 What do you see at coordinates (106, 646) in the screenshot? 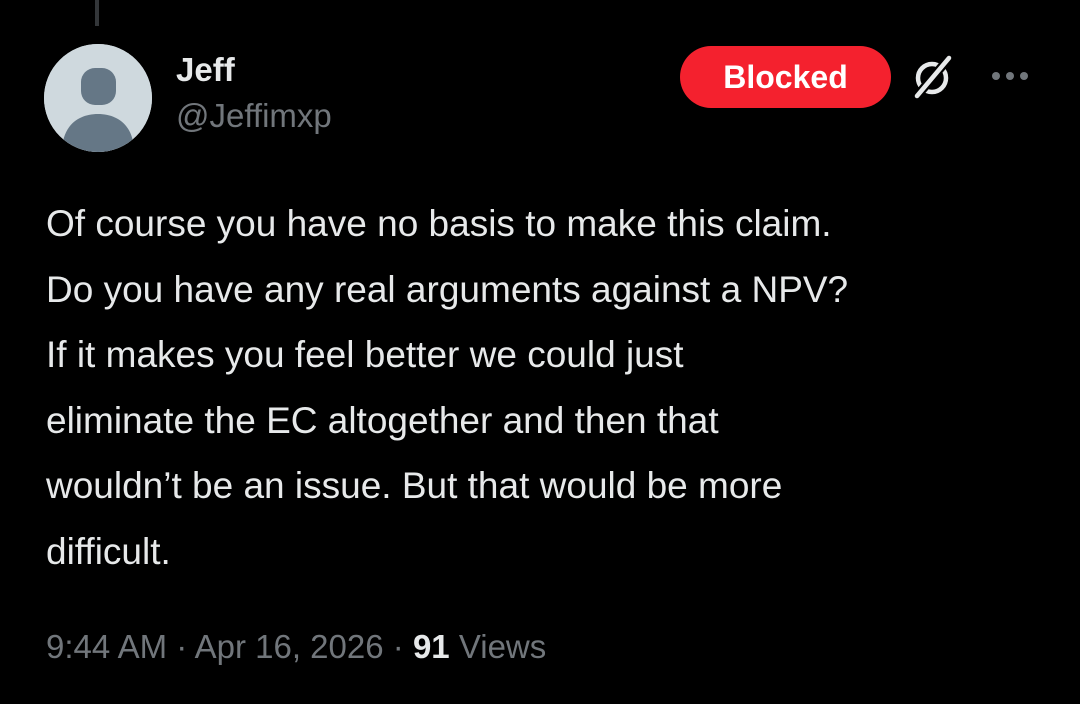
I see `tweet-time: 9:44 AM` at bounding box center [106, 646].